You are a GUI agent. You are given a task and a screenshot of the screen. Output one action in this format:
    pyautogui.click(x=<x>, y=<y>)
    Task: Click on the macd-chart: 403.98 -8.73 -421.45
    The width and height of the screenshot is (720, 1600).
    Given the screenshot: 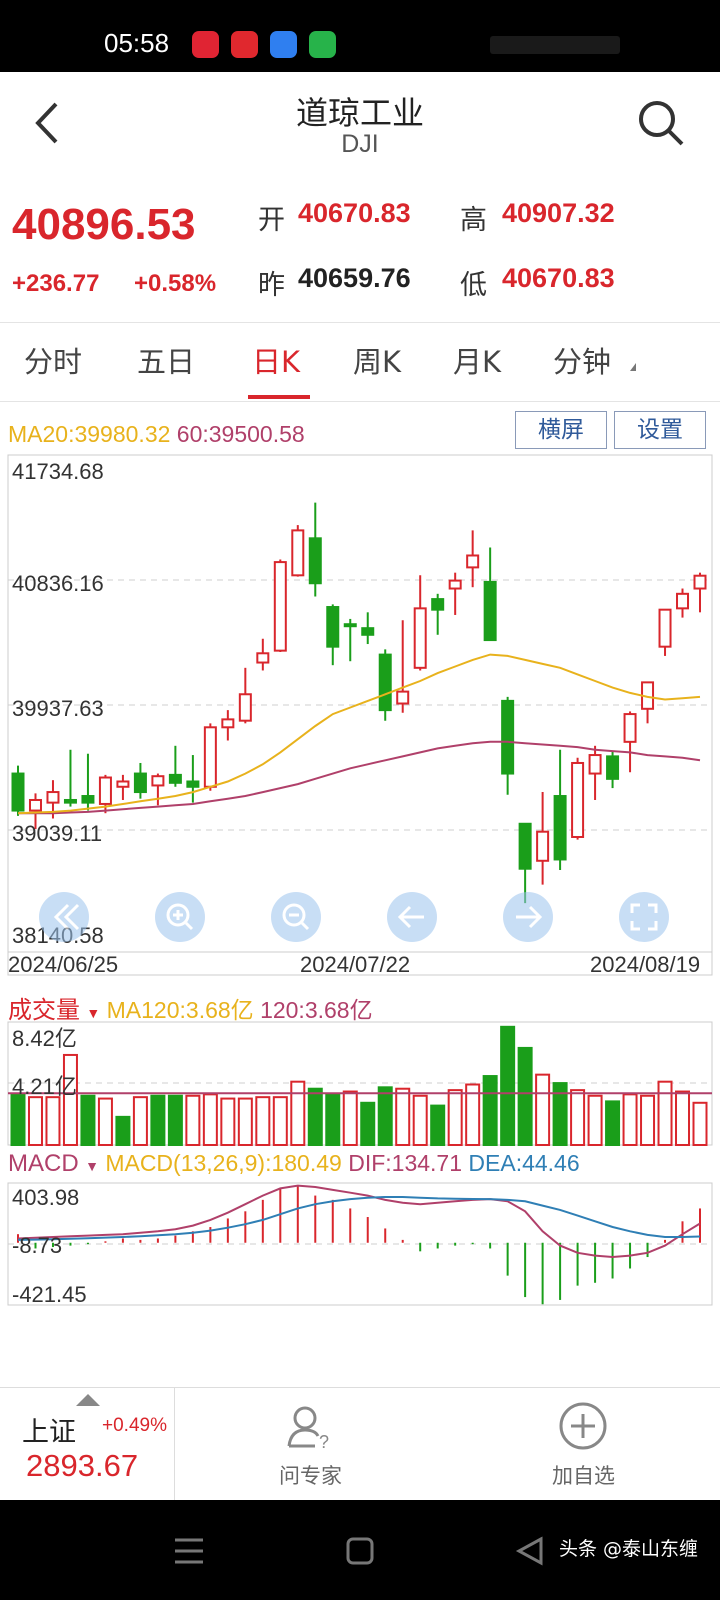 What is the action you would take?
    pyautogui.click(x=360, y=1244)
    